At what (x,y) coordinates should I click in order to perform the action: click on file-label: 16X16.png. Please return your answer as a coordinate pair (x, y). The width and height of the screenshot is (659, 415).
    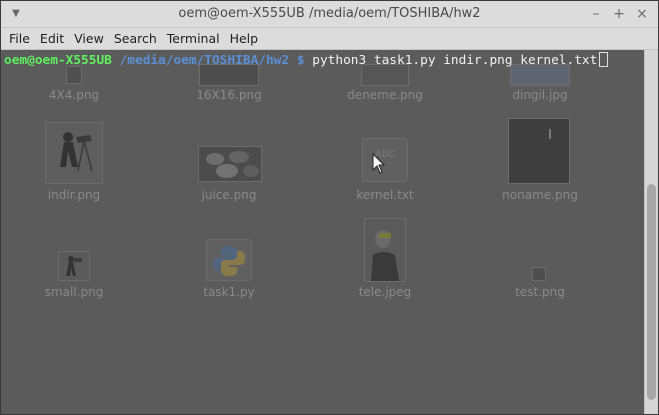
    Looking at the image, I should click on (229, 95).